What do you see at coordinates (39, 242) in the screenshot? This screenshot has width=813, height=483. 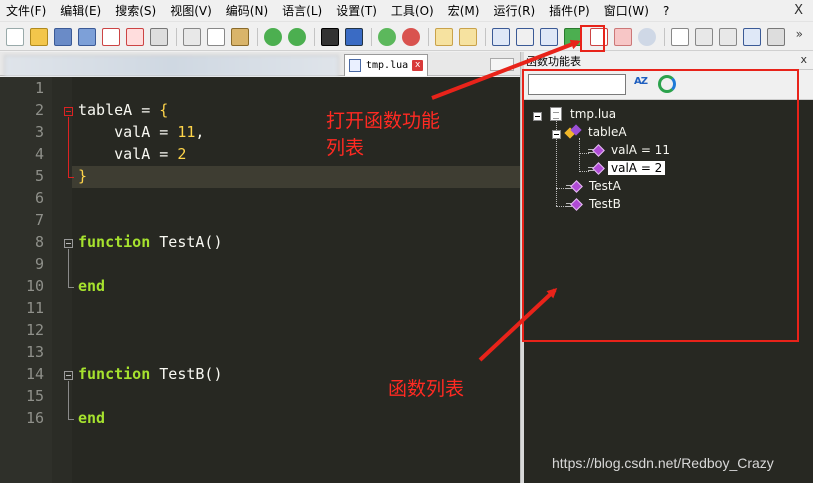 I see `line-number: 8` at bounding box center [39, 242].